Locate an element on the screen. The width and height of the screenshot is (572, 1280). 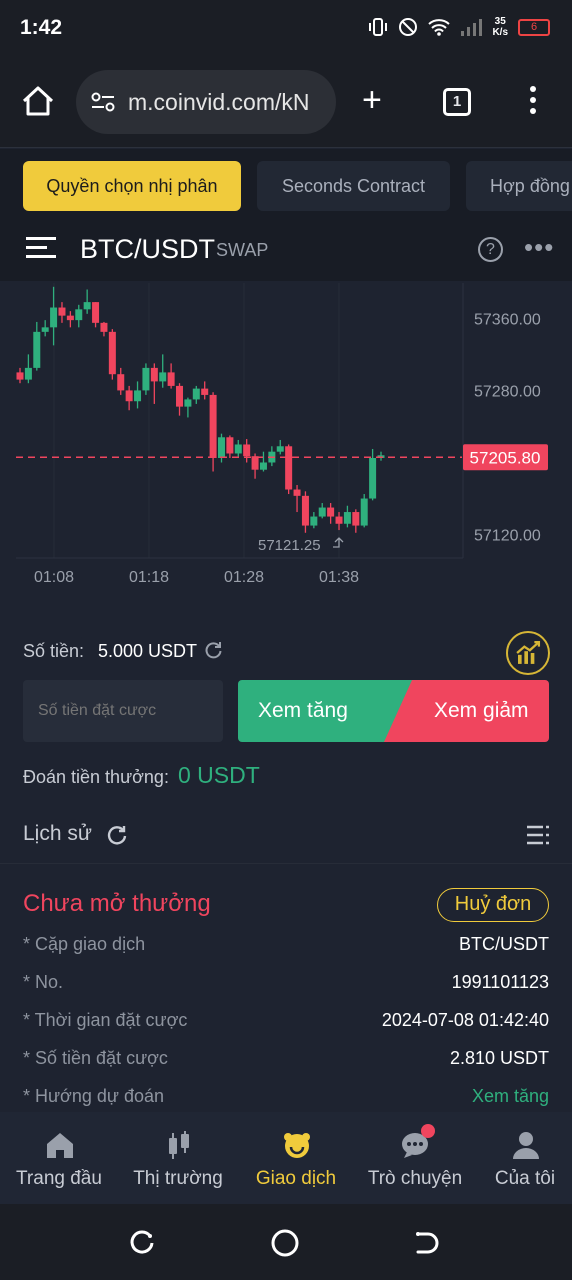
more-icon: ••• is located at coordinates (539, 247).